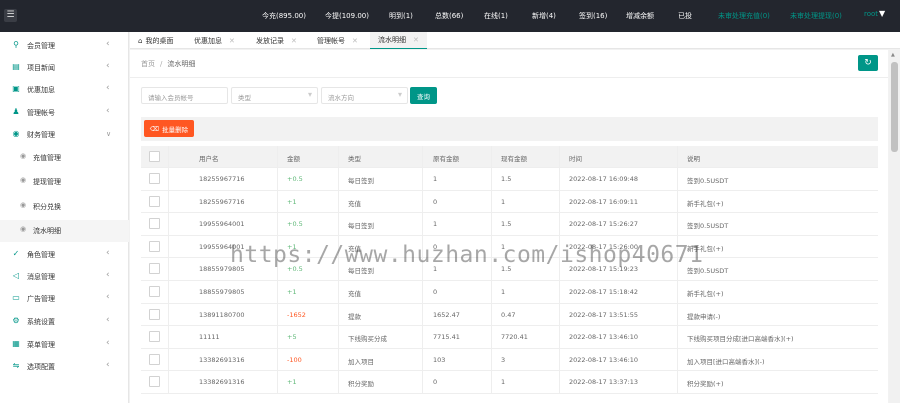 Image resolution: width=900 pixels, height=403 pixels. Describe the element at coordinates (64, 182) in the screenshot. I see `sidebar-item-withdraw: ◉ 提现管理` at that location.